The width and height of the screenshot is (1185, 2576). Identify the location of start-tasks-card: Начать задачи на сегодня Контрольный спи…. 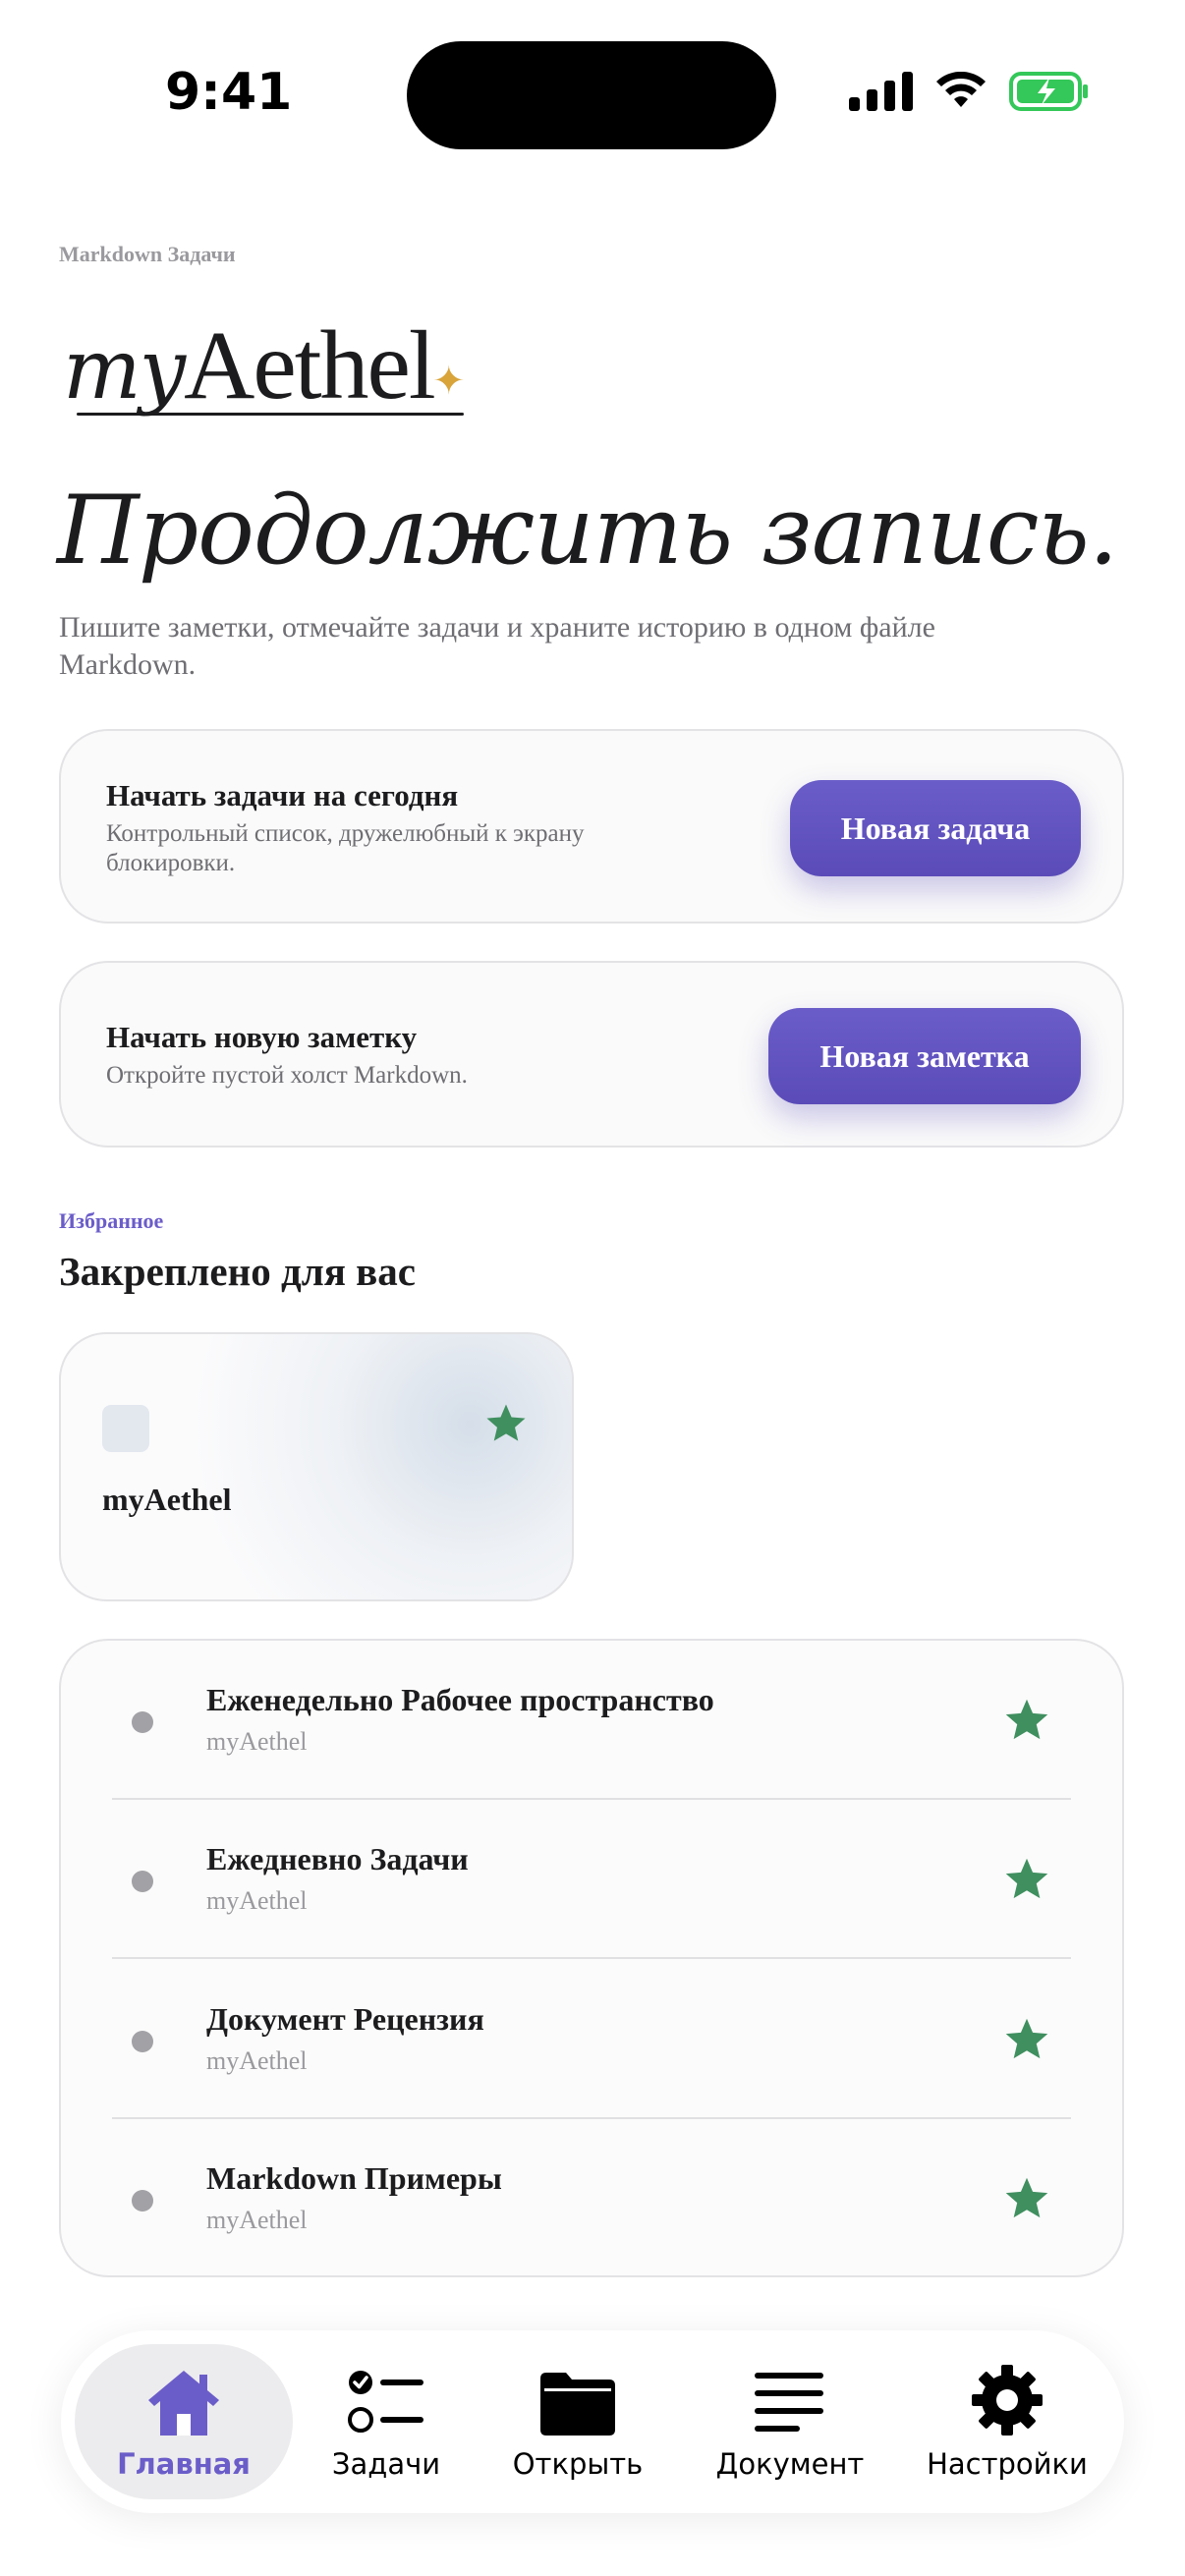
(592, 826).